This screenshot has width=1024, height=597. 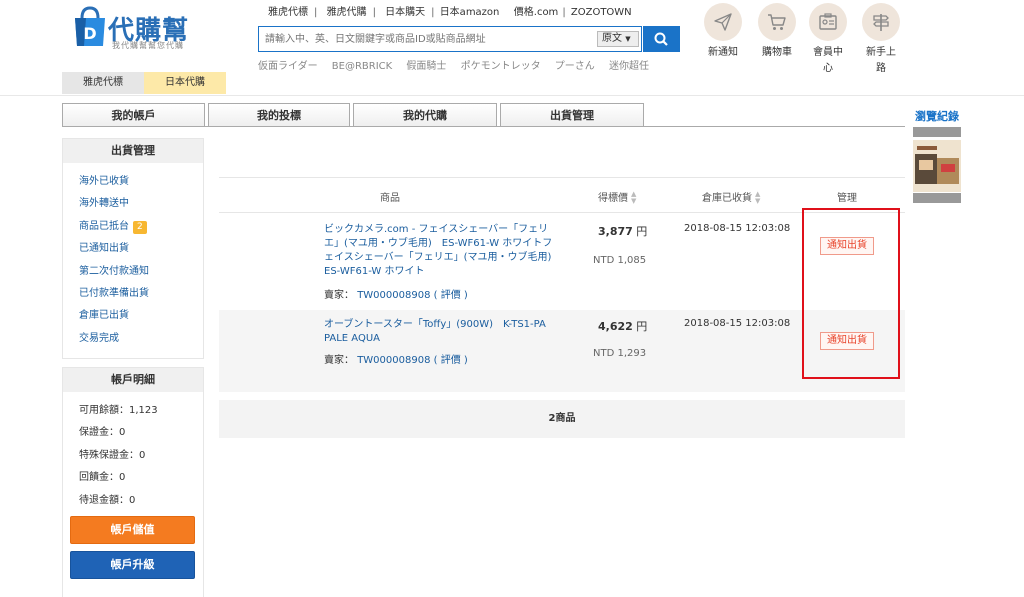 I want to click on nav-member-center: 會員中 心, so click(x=828, y=40).